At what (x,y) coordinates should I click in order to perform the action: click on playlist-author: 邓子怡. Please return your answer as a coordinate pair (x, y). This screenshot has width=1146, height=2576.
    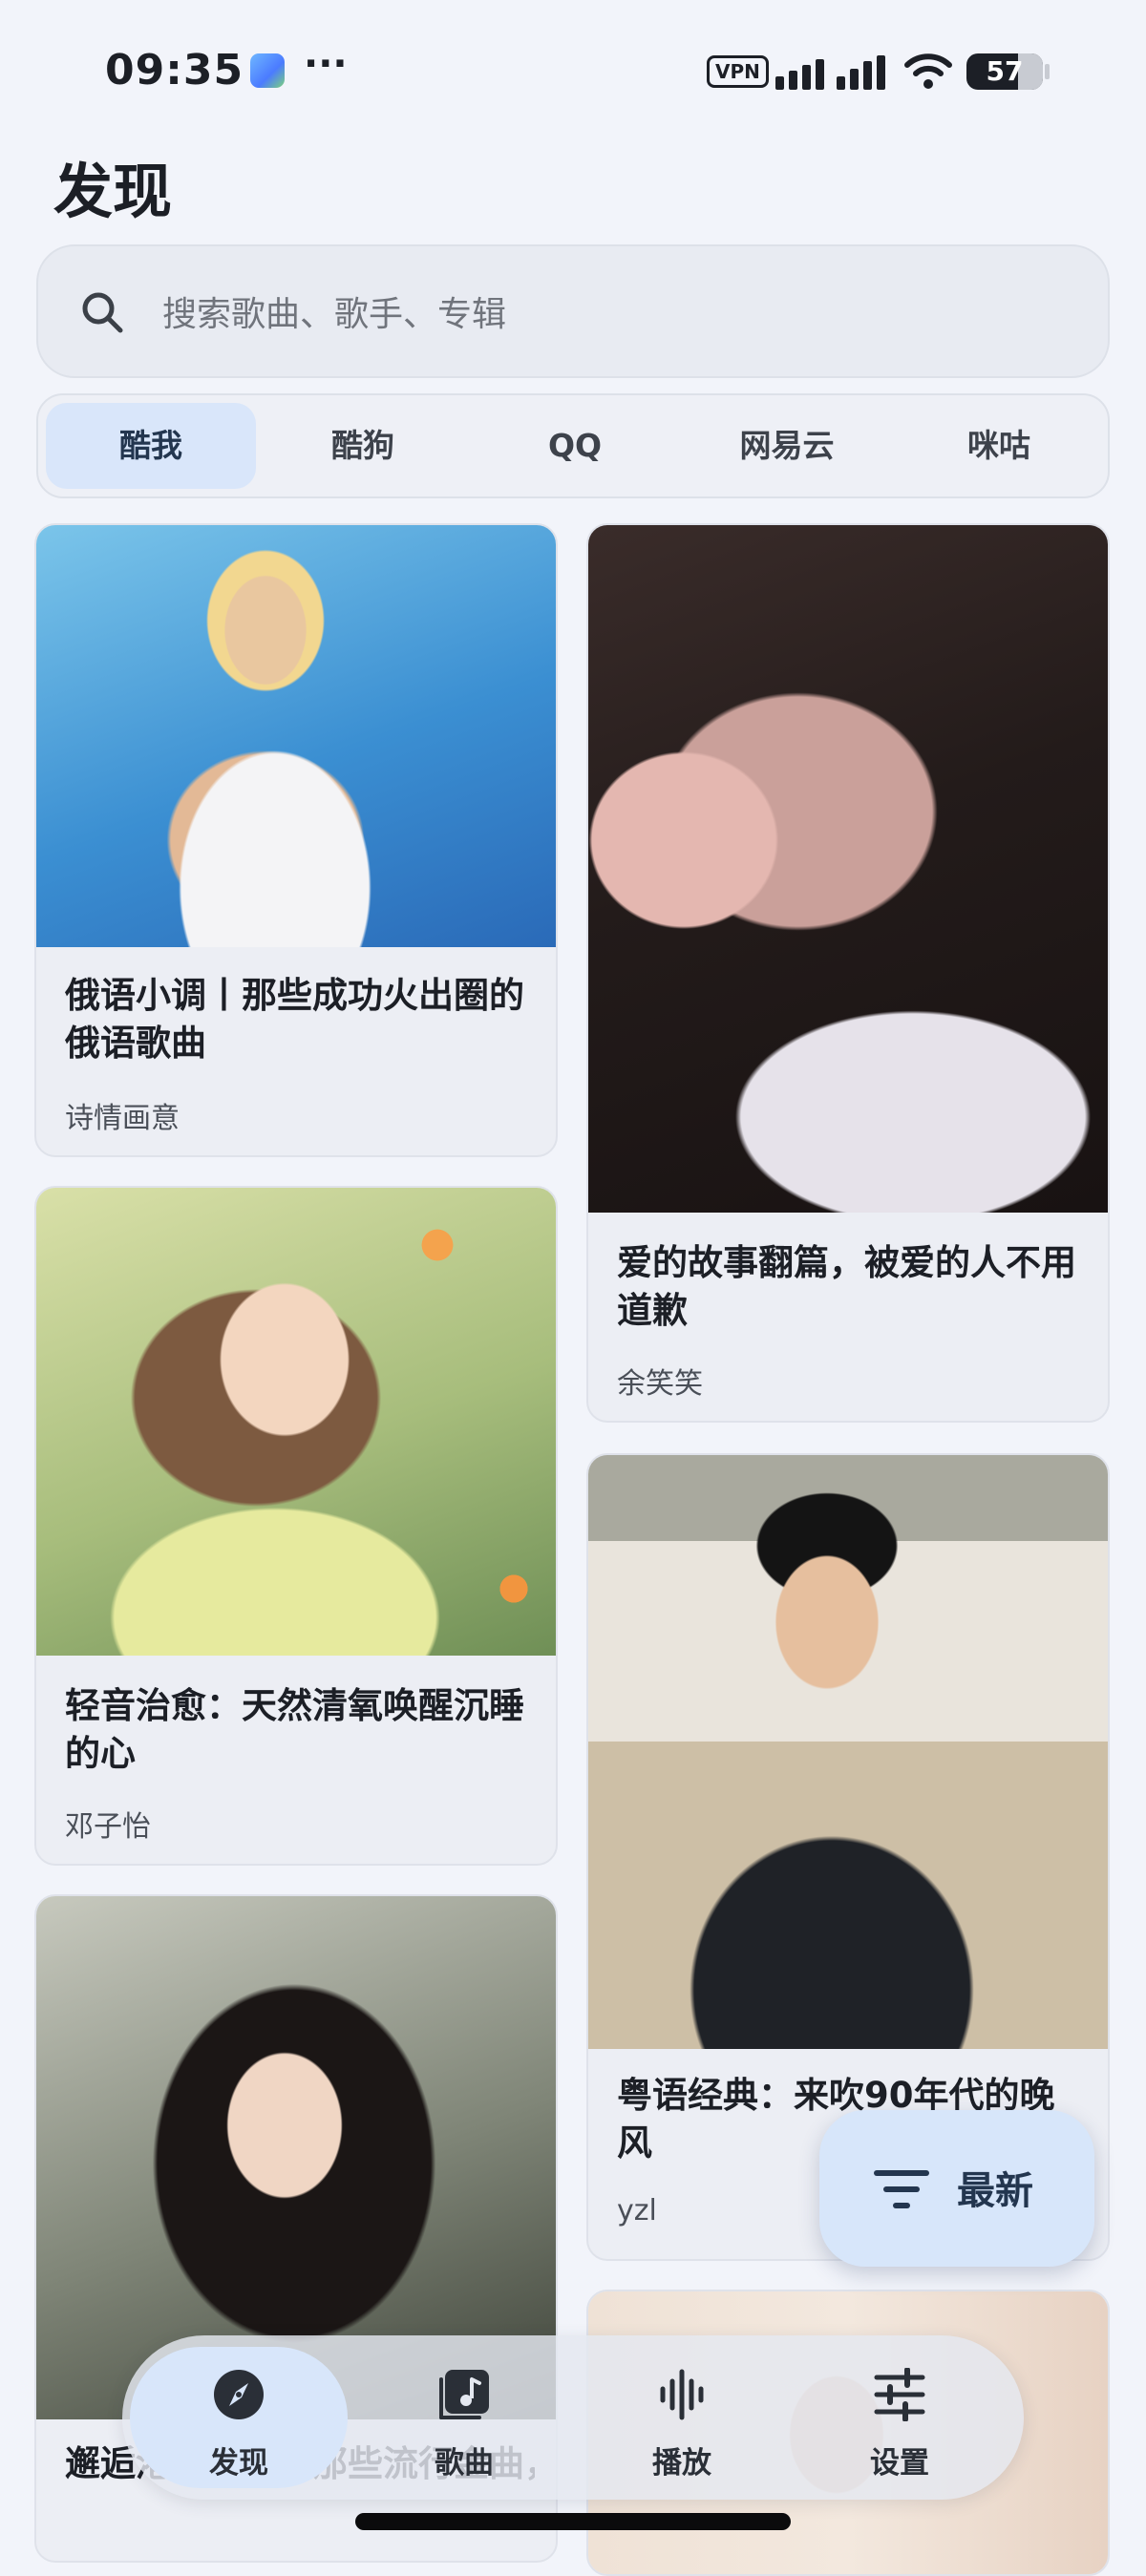
    Looking at the image, I should click on (108, 1827).